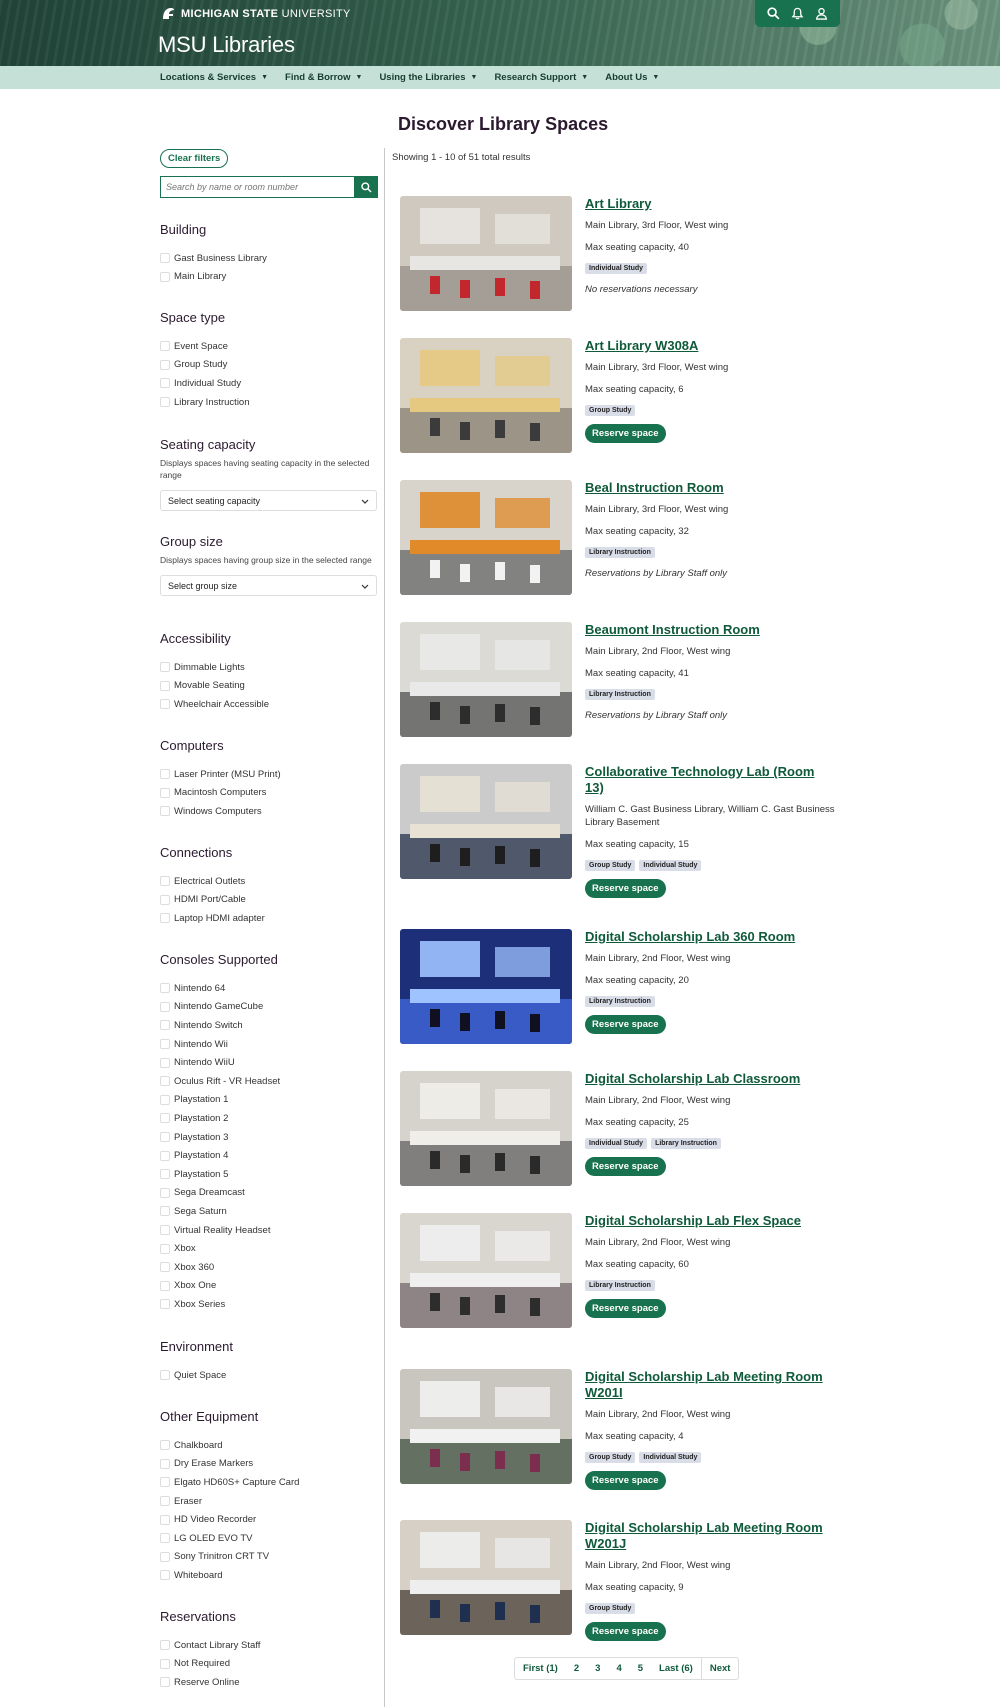 This screenshot has height=1707, width=1000. I want to click on filter-option: Nintendo WiiU, so click(269, 1062).